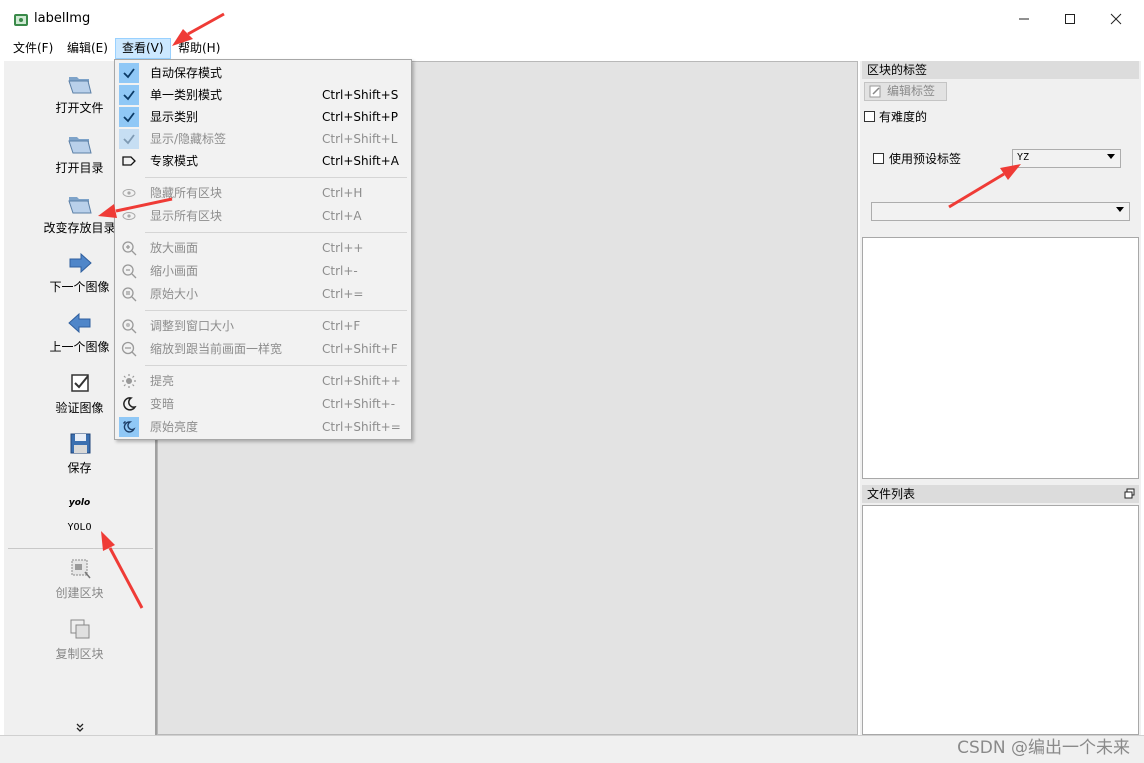  What do you see at coordinates (1120, 209) in the screenshot?
I see `chevron-down-icon` at bounding box center [1120, 209].